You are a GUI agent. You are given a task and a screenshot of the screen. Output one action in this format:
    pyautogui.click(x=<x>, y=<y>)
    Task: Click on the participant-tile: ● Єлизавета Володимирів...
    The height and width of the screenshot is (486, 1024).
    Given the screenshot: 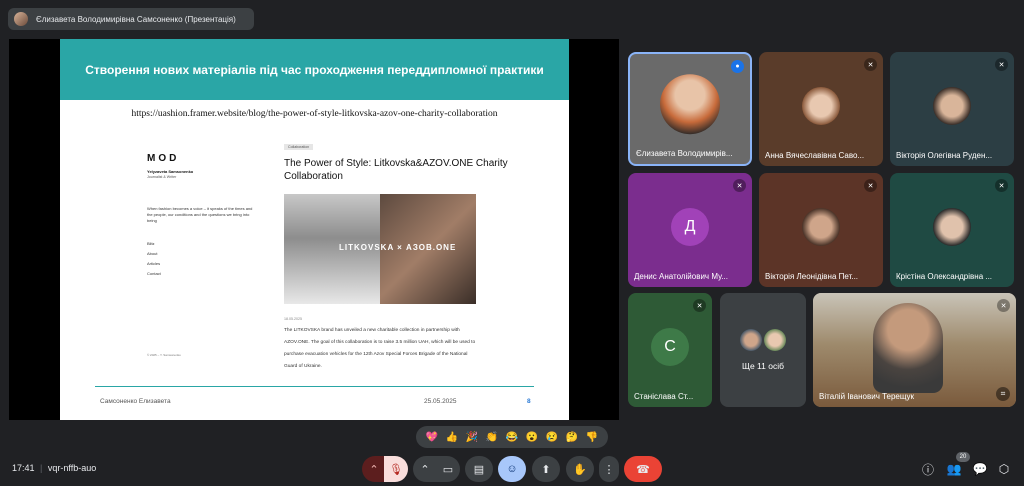 What is the action you would take?
    pyautogui.click(x=690, y=109)
    